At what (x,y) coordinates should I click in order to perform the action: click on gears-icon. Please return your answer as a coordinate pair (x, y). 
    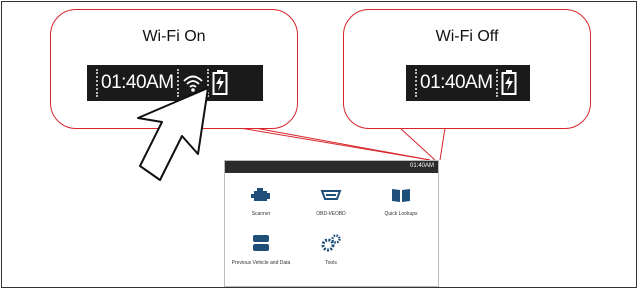
    Looking at the image, I should click on (331, 243).